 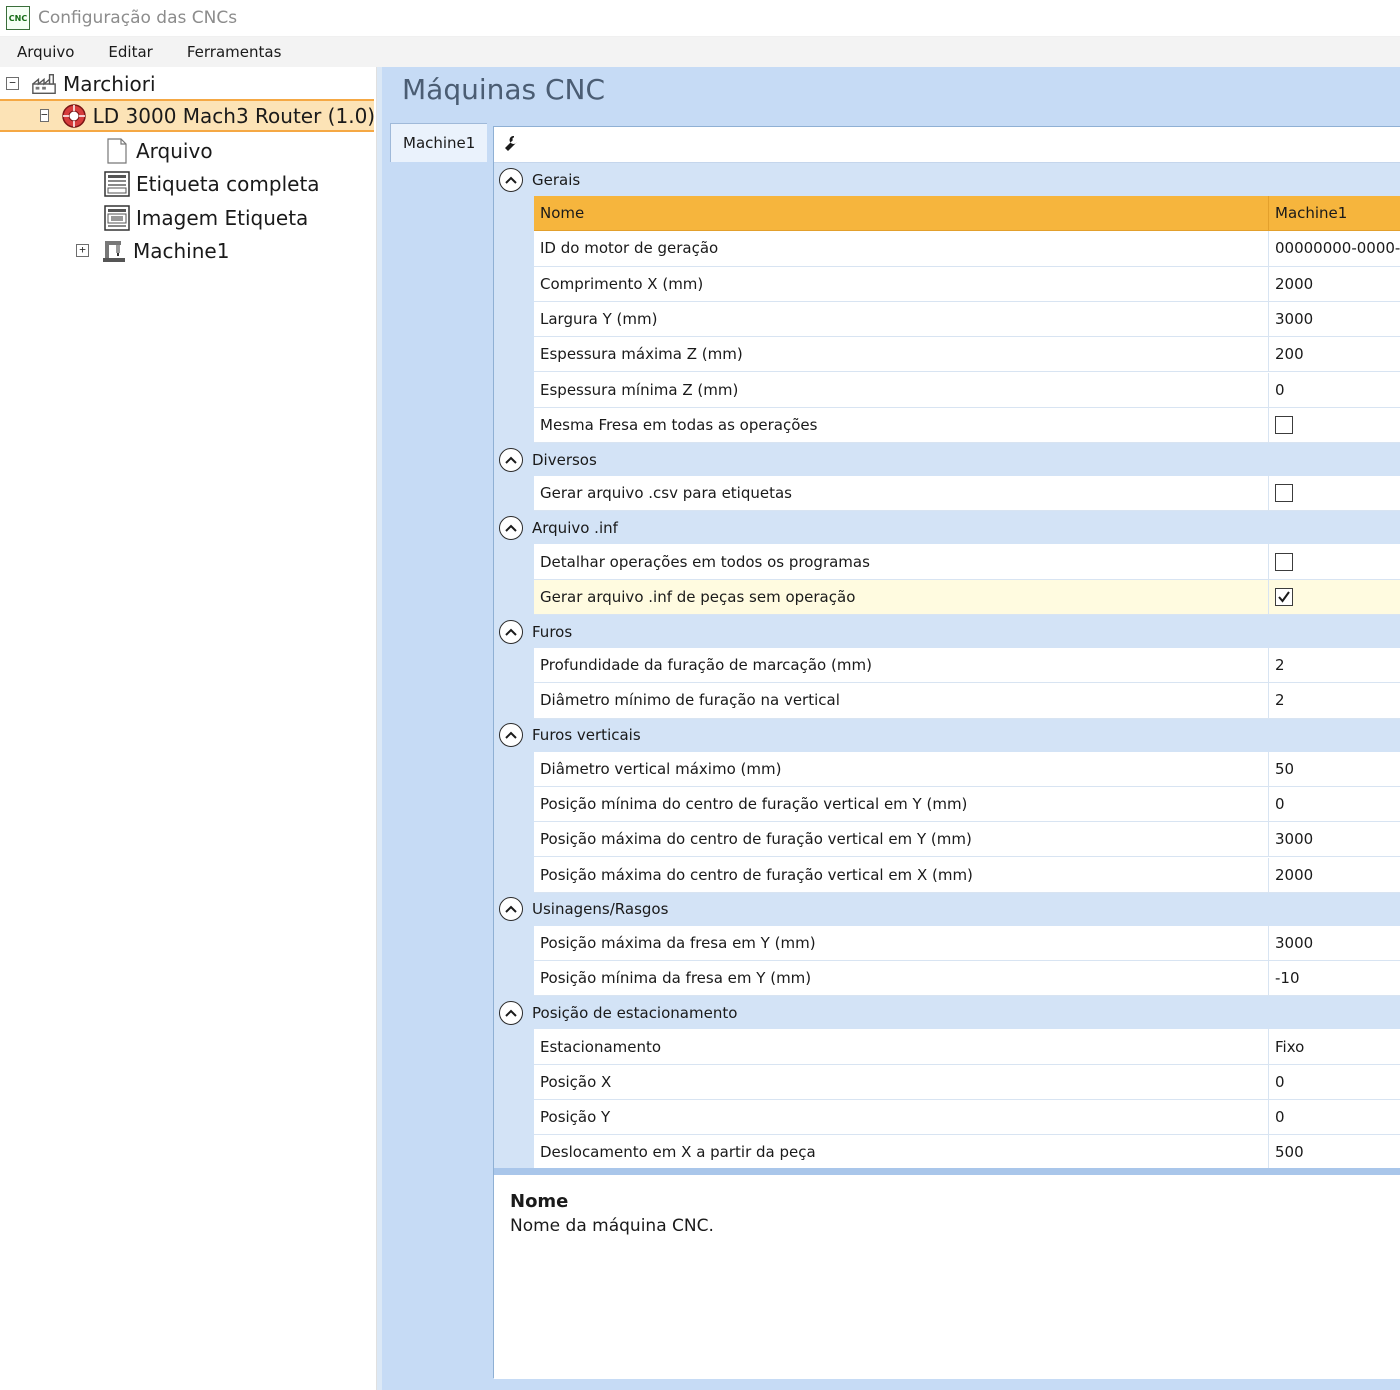 What do you see at coordinates (947, 1013) in the screenshot?
I see `category-row: Posição de estacionamento` at bounding box center [947, 1013].